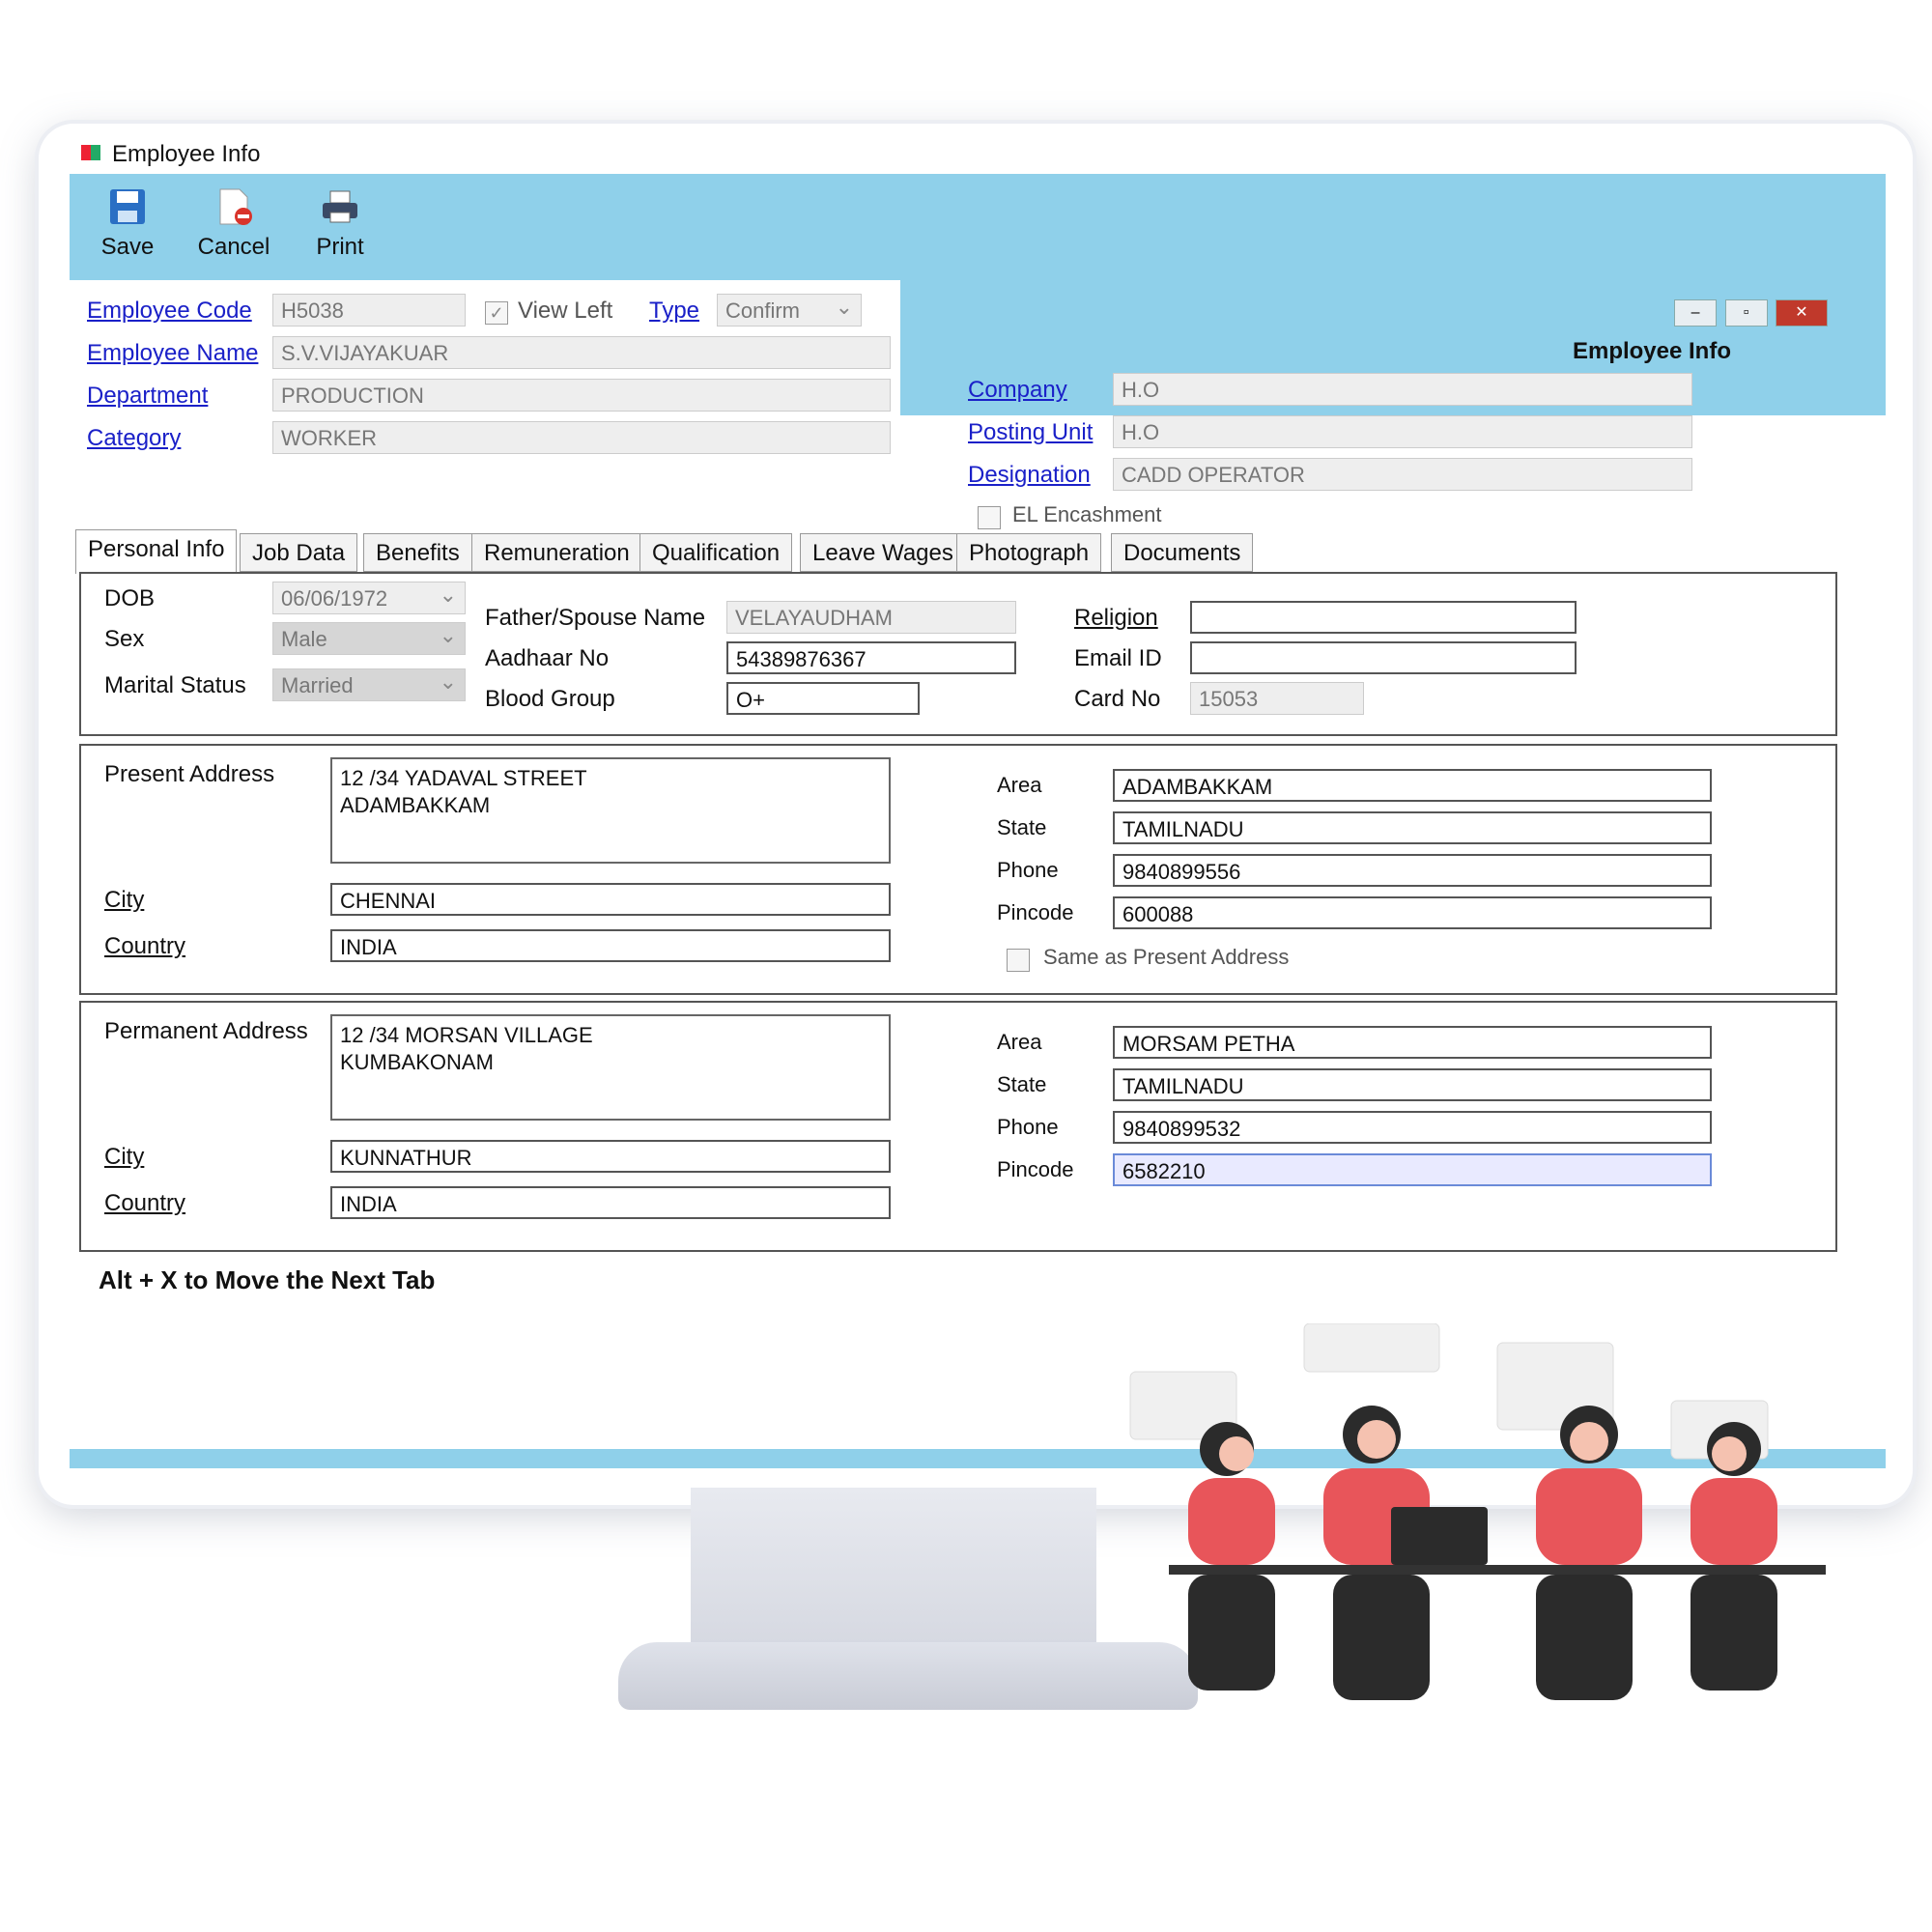  I want to click on tab-photograph: Photograph, so click(1029, 552).